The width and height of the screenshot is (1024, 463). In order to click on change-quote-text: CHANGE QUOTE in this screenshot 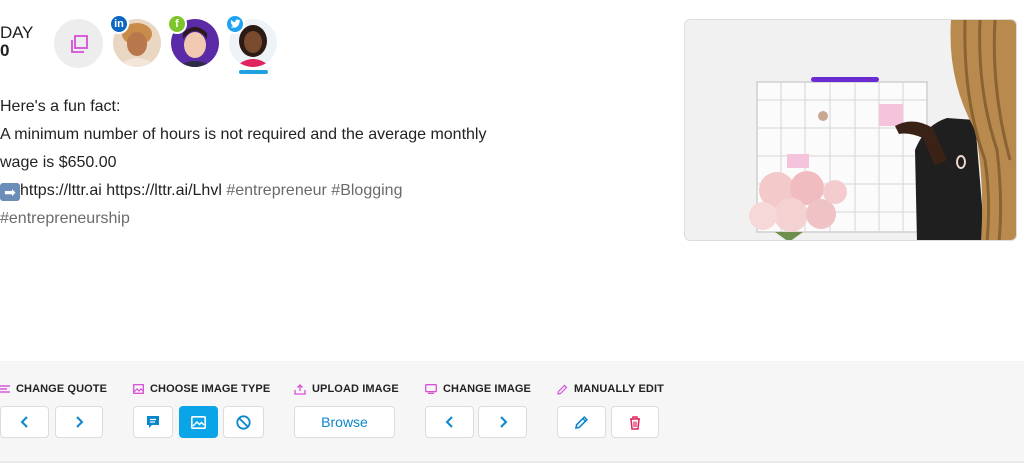, I will do `click(62, 389)`.